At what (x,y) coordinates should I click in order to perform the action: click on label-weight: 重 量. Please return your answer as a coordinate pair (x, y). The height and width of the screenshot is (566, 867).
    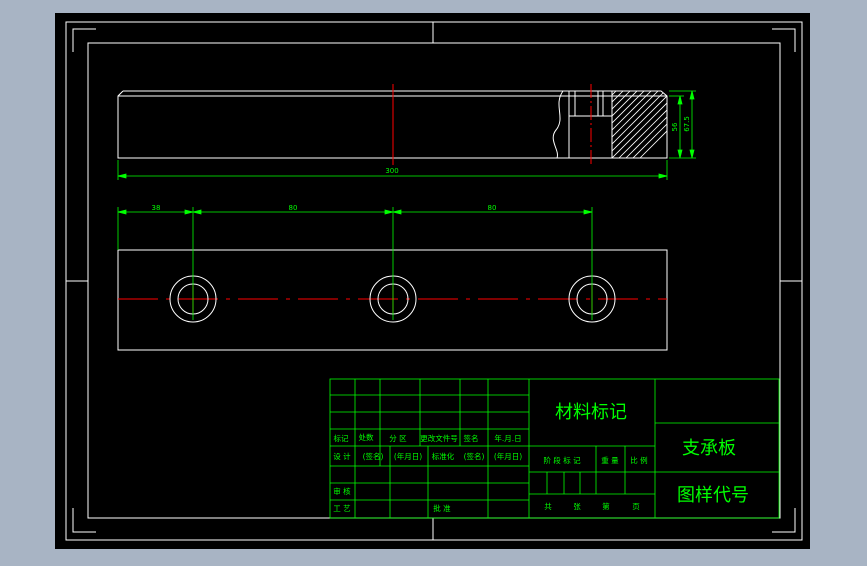
    Looking at the image, I should click on (610, 460).